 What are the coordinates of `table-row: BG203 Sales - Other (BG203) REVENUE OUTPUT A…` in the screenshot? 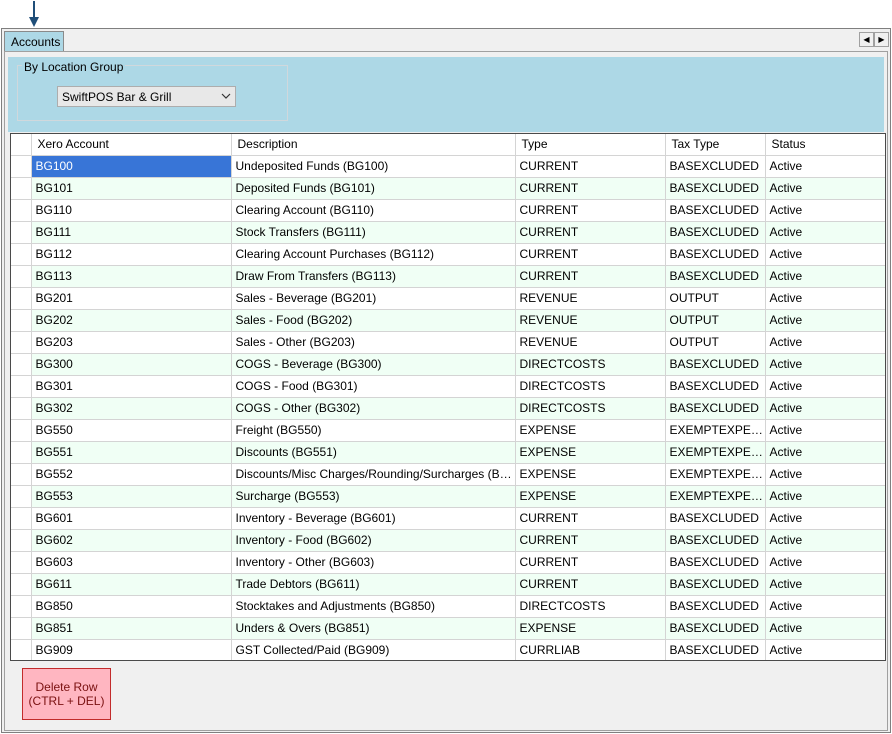 It's located at (448, 342).